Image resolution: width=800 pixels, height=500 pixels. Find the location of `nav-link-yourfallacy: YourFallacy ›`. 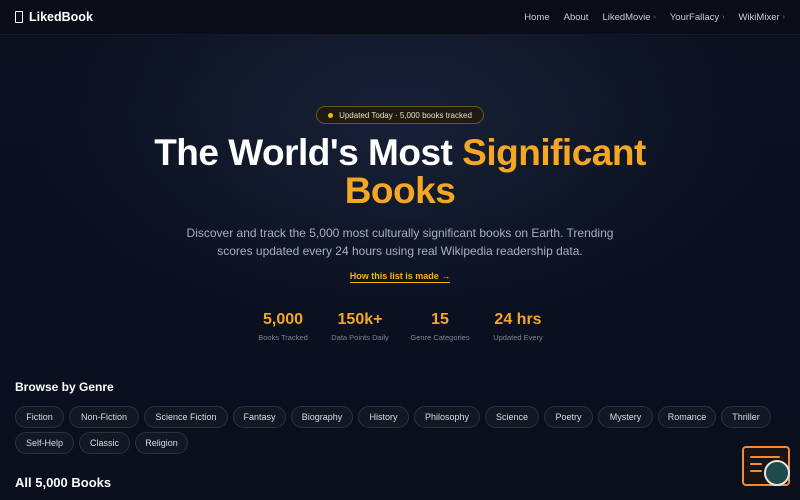

nav-link-yourfallacy: YourFallacy › is located at coordinates (697, 17).